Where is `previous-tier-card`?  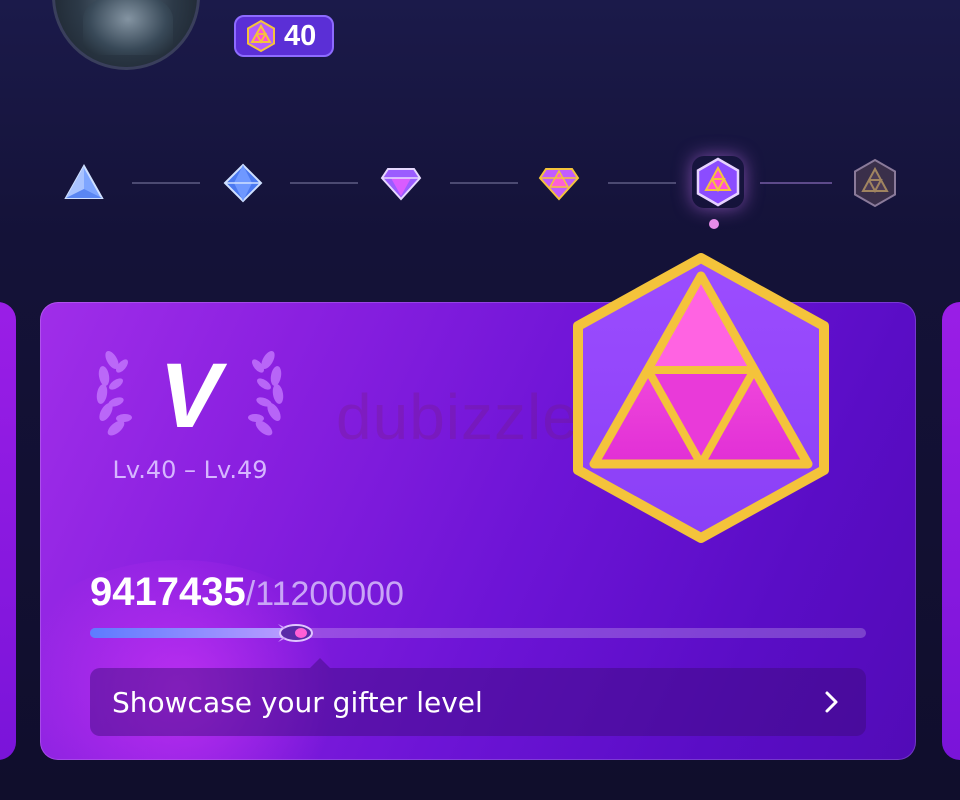 previous-tier-card is located at coordinates (8, 531).